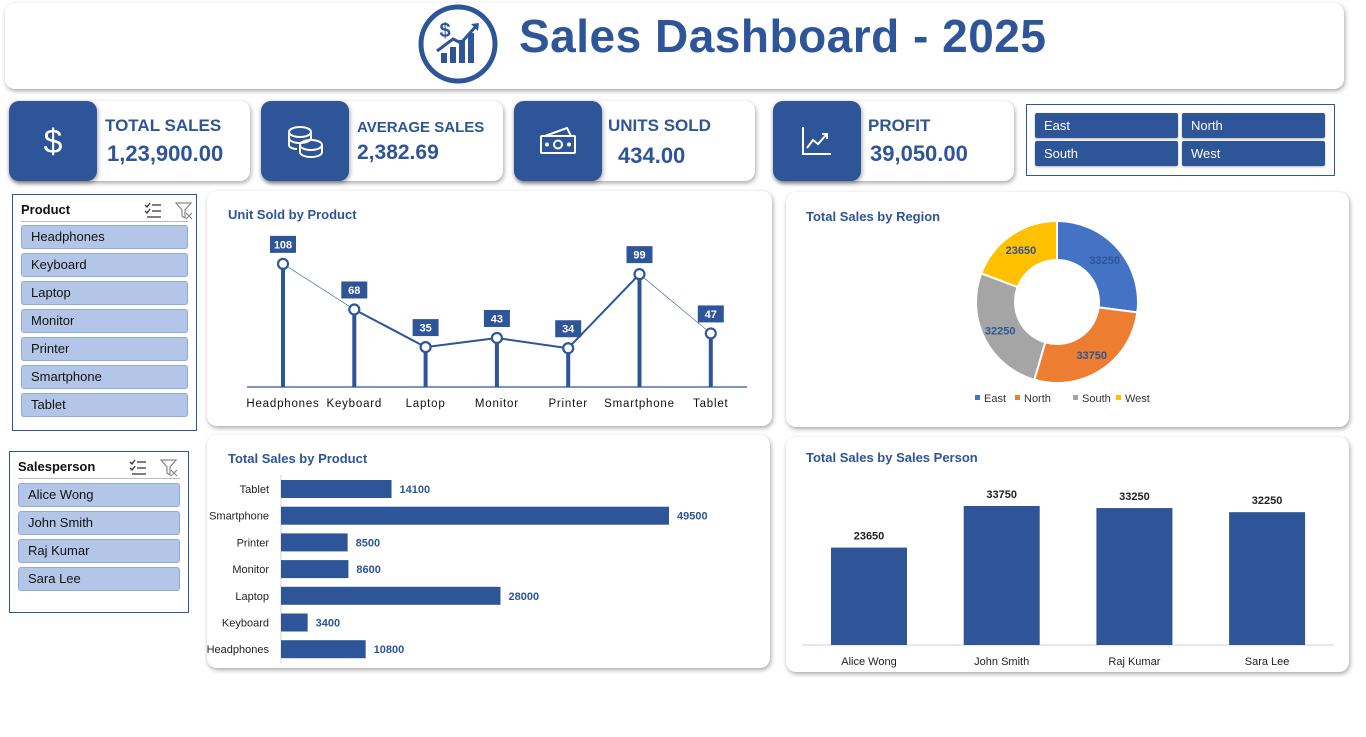  What do you see at coordinates (239, 517) in the screenshot?
I see `y-tick-label: Smartphone` at bounding box center [239, 517].